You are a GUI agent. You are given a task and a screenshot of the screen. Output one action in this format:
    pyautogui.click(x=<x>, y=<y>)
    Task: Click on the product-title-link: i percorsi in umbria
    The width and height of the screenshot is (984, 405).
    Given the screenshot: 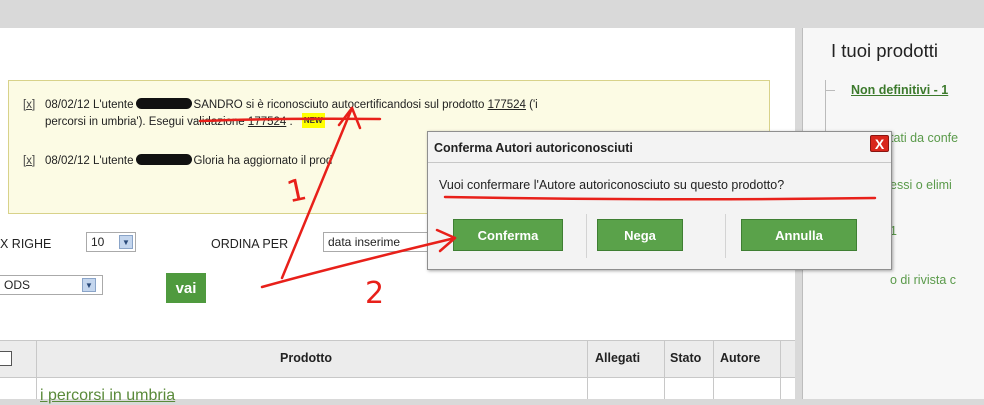 What is the action you would take?
    pyautogui.click(x=107, y=396)
    